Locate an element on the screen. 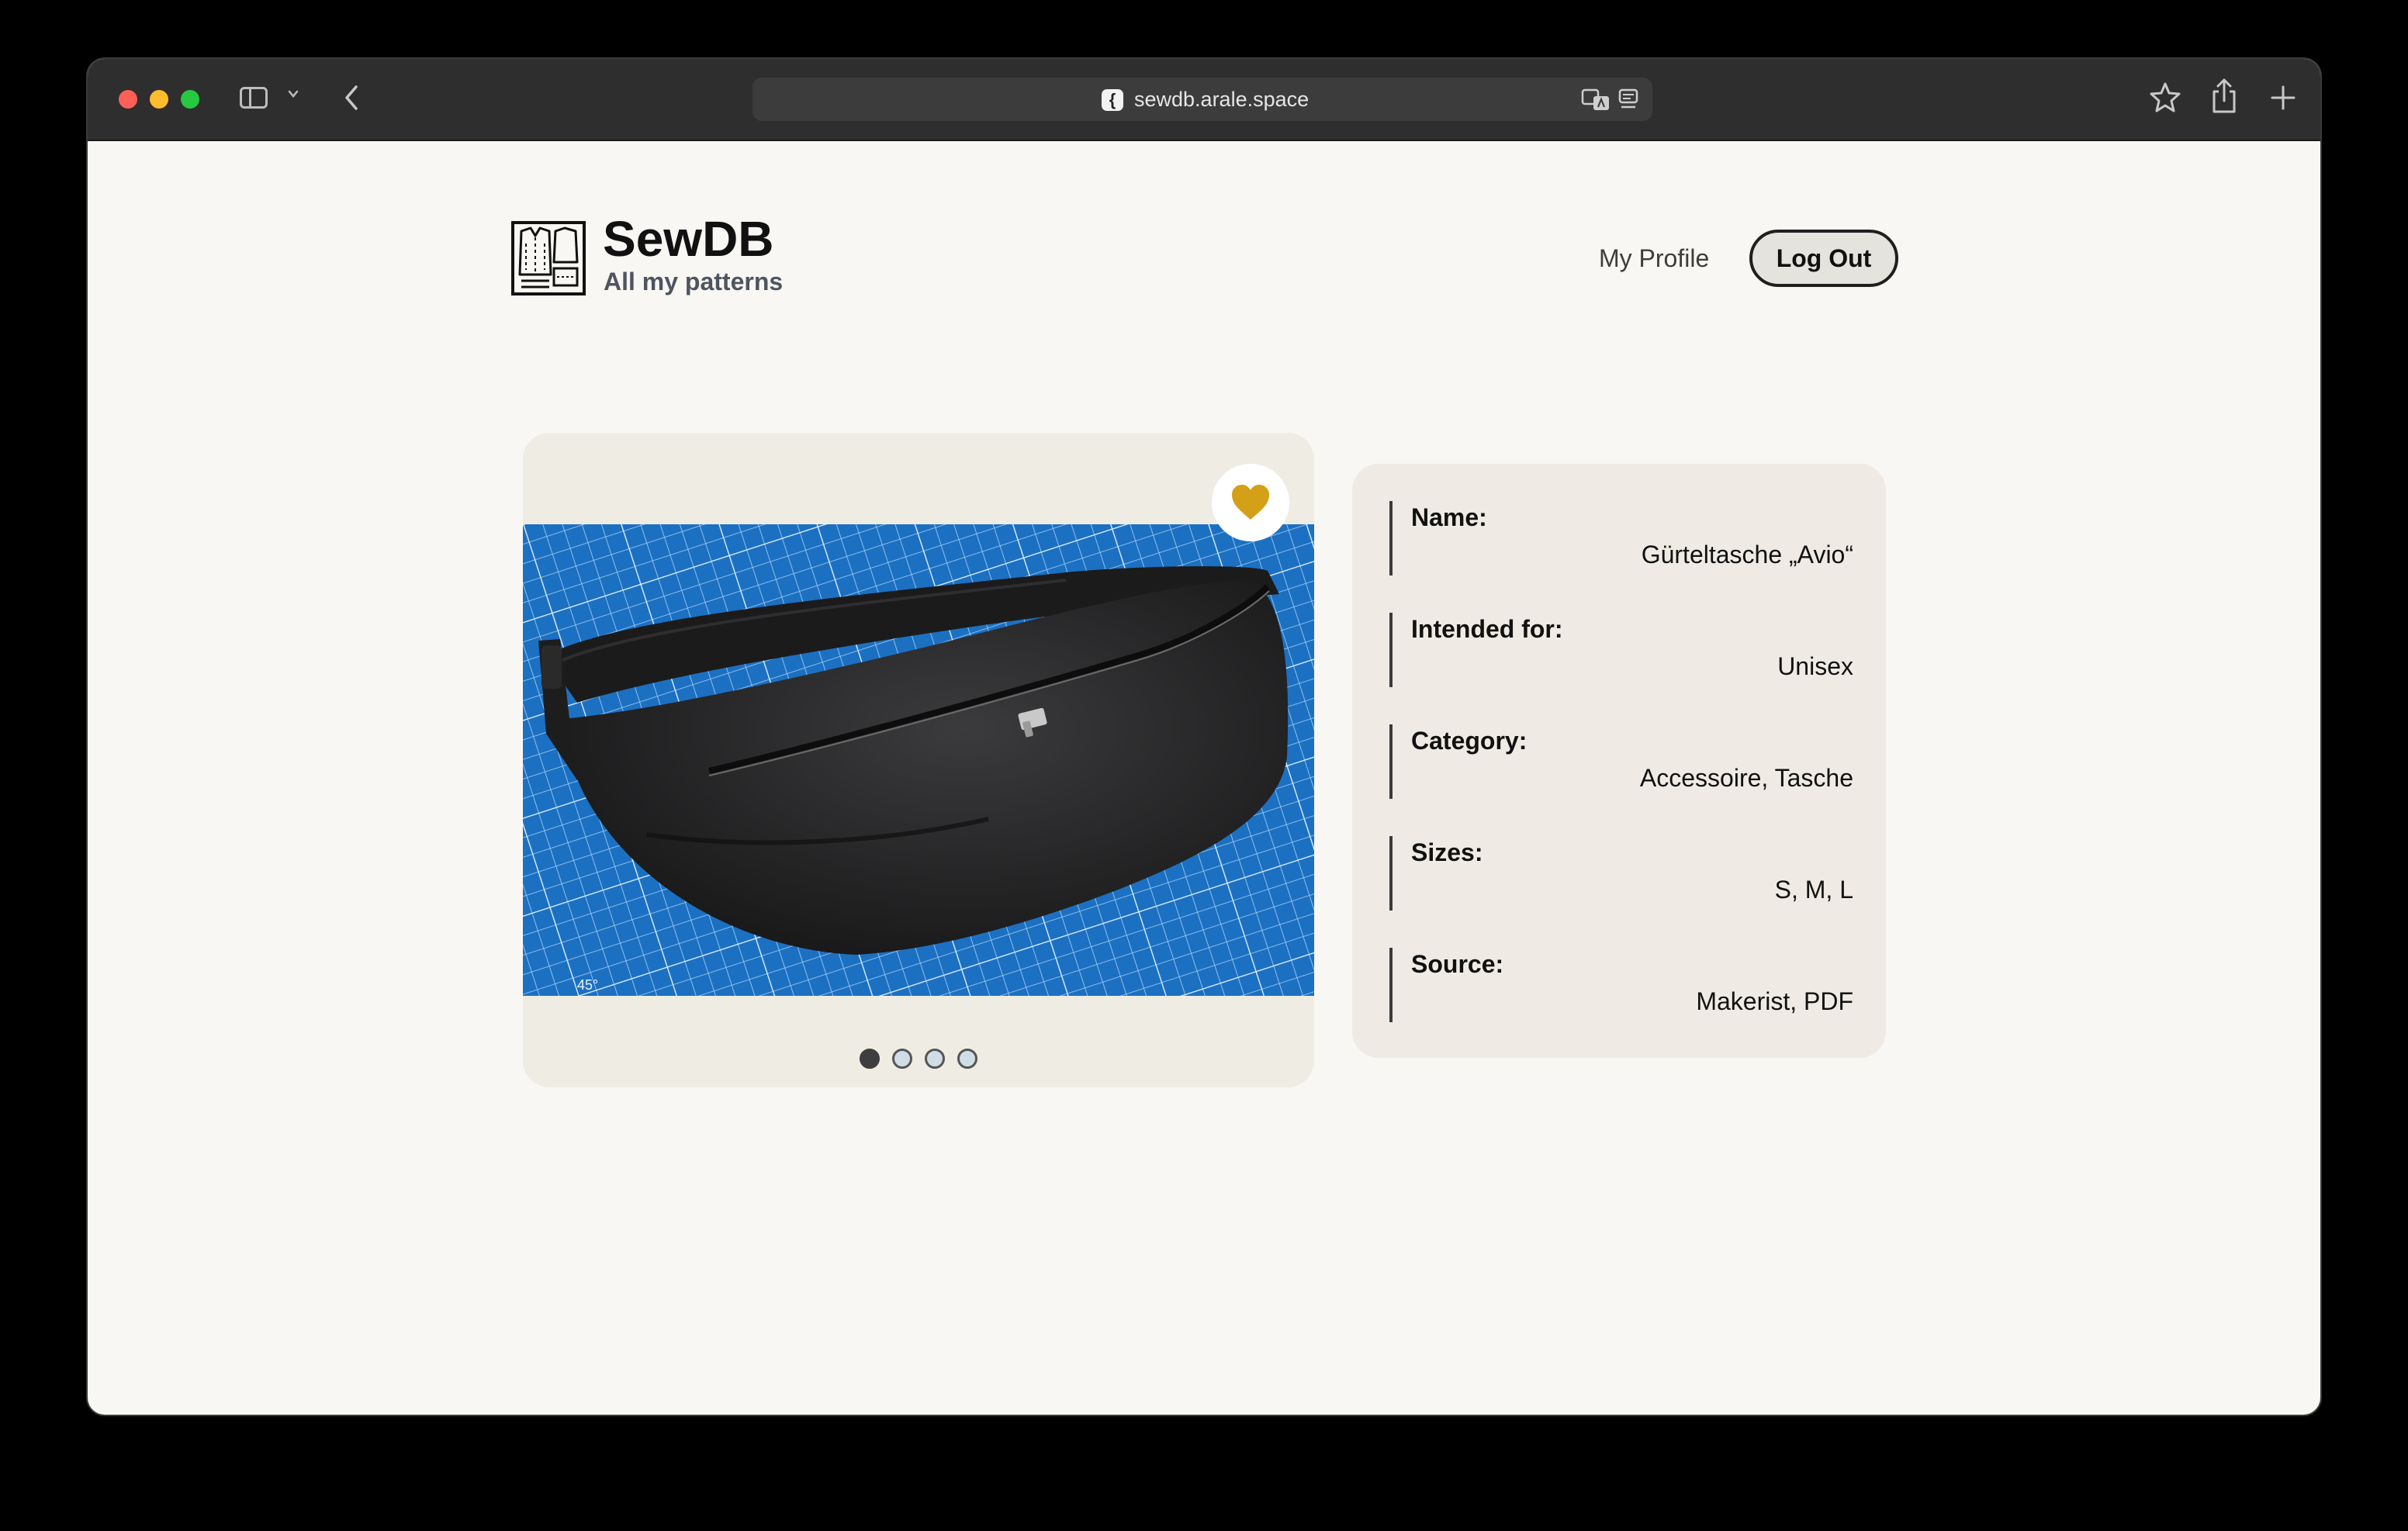 This screenshot has height=1531, width=2408. field-category: Category: Accessoire, Tasche is located at coordinates (1621, 761).